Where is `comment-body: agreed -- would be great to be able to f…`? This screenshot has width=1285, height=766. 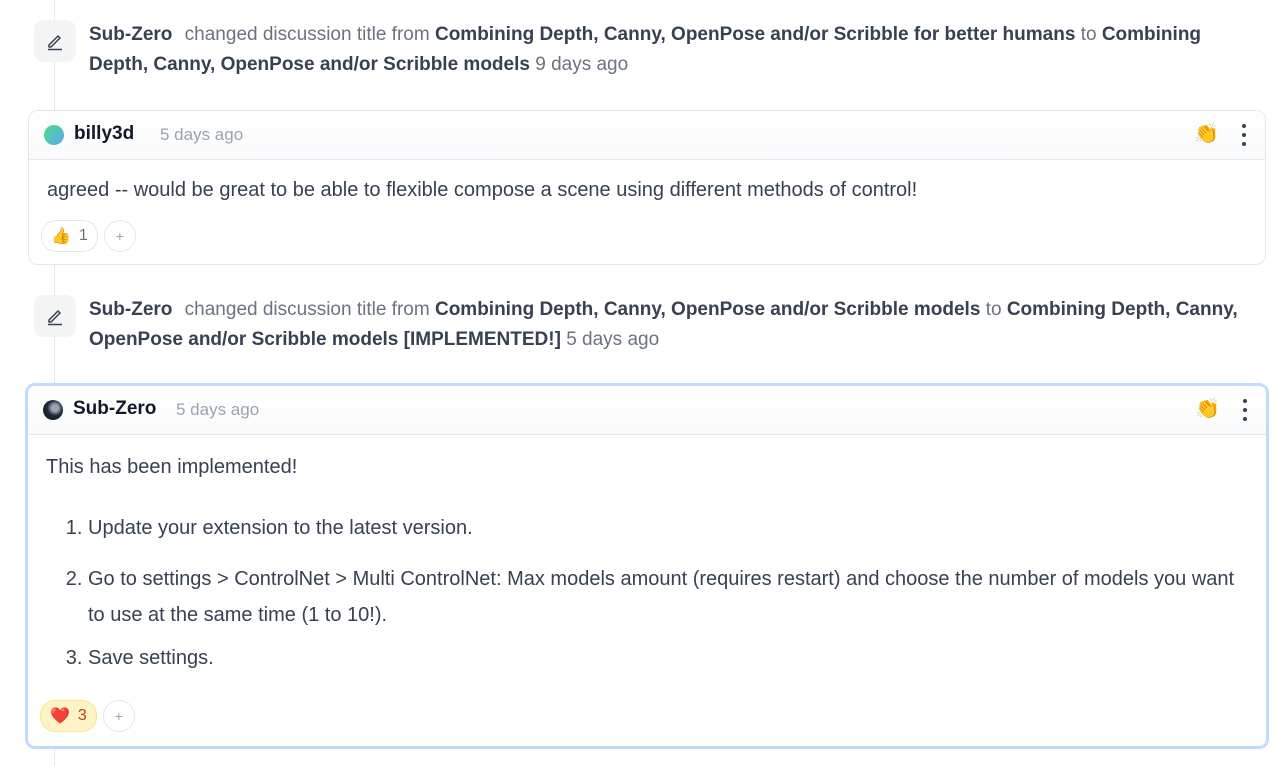 comment-body: agreed -- would be great to be able to f… is located at coordinates (482, 190).